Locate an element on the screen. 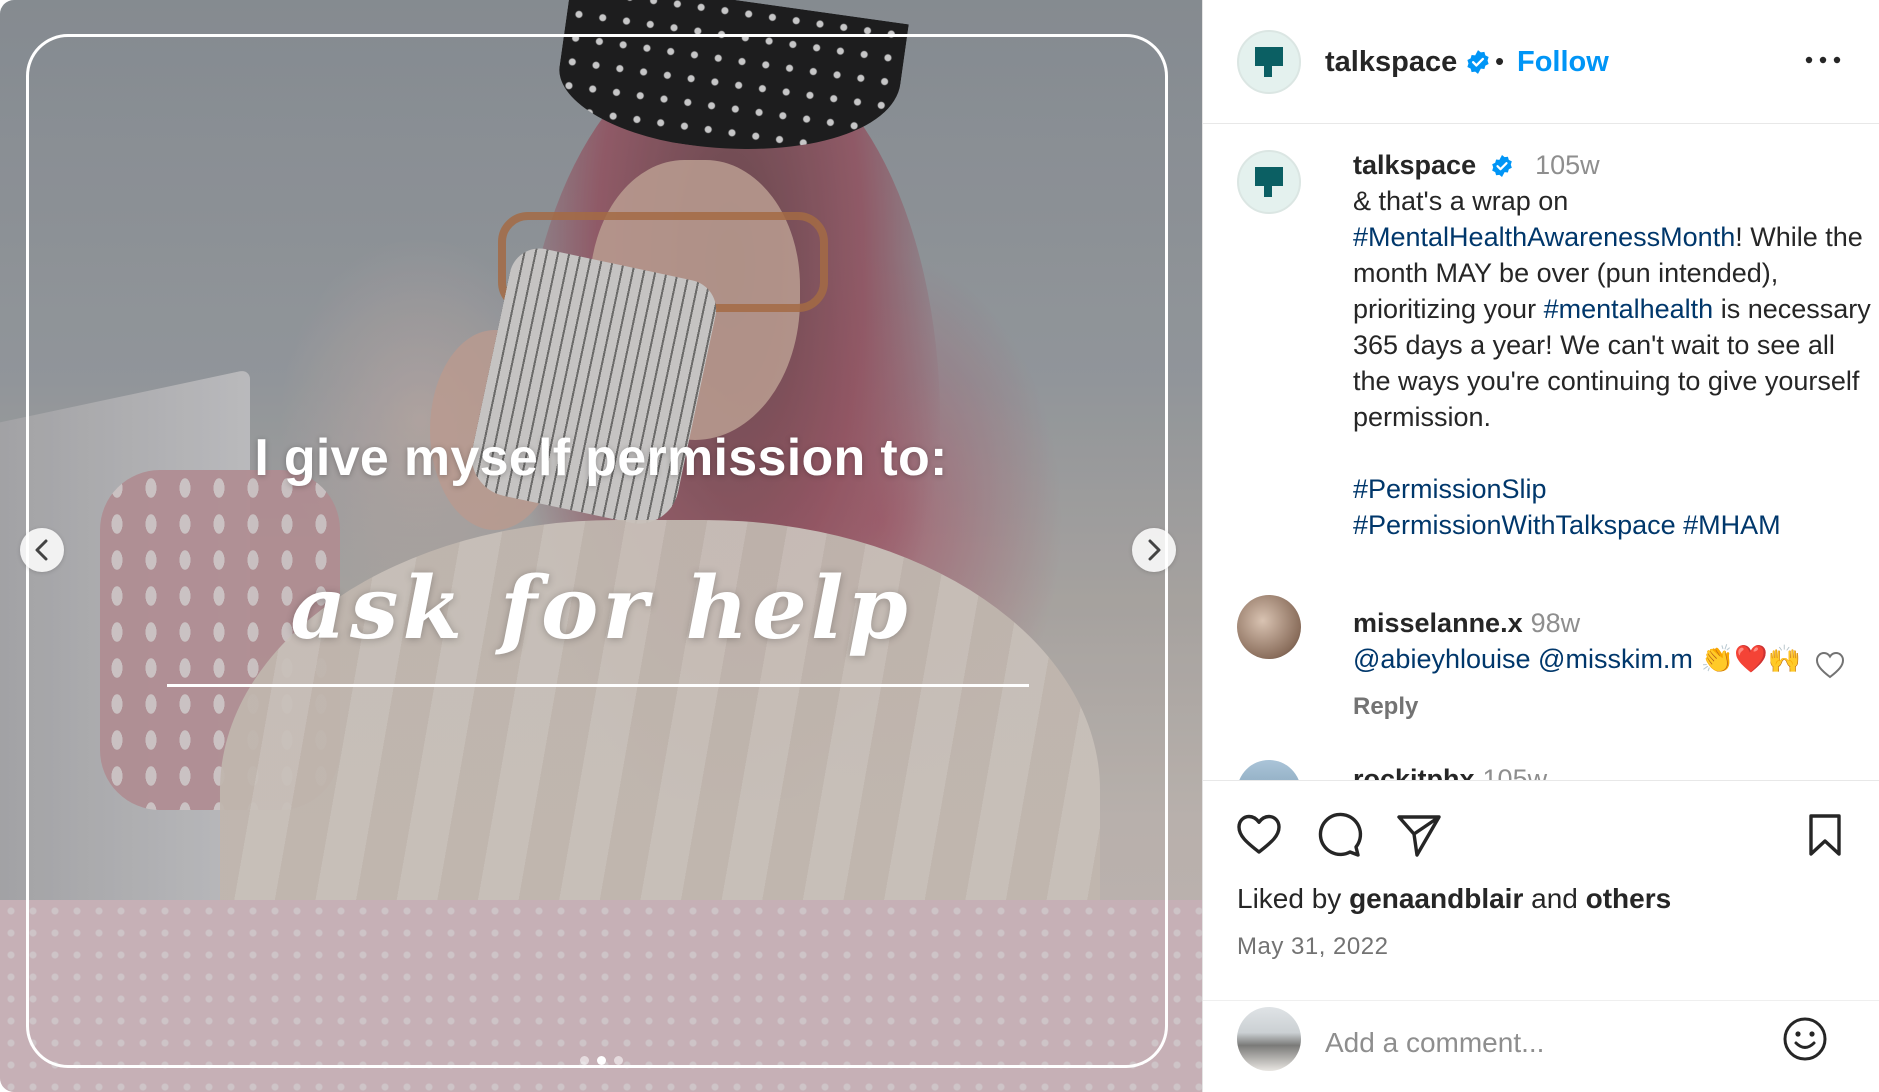 The width and height of the screenshot is (1879, 1092). header-username: talkspace is located at coordinates (1408, 62).